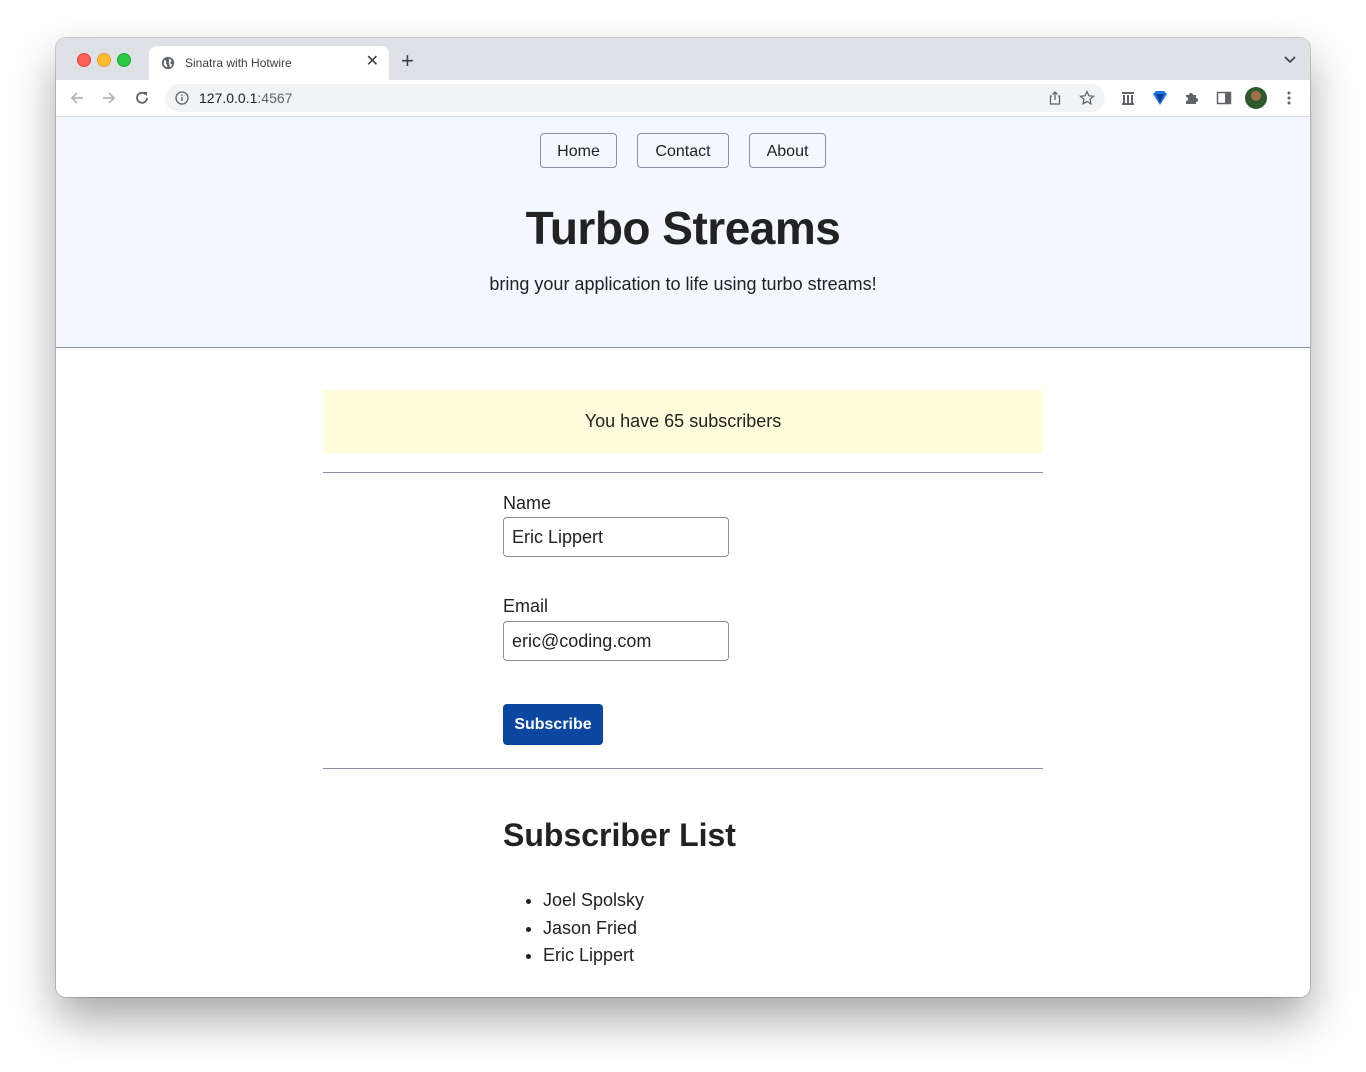 The height and width of the screenshot is (1072, 1366). What do you see at coordinates (578, 150) in the screenshot?
I see `nav-home-button: Home` at bounding box center [578, 150].